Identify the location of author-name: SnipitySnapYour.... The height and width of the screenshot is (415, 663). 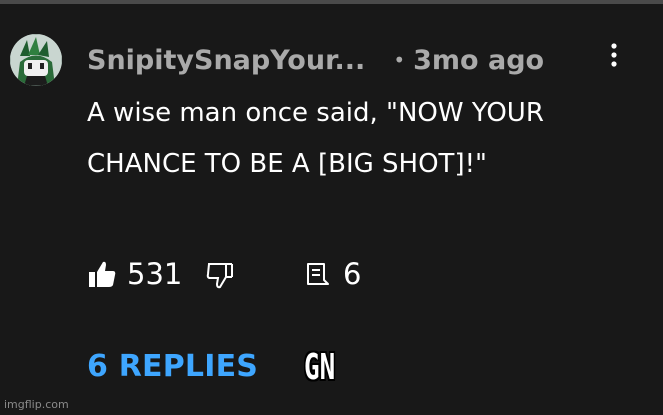
(226, 60).